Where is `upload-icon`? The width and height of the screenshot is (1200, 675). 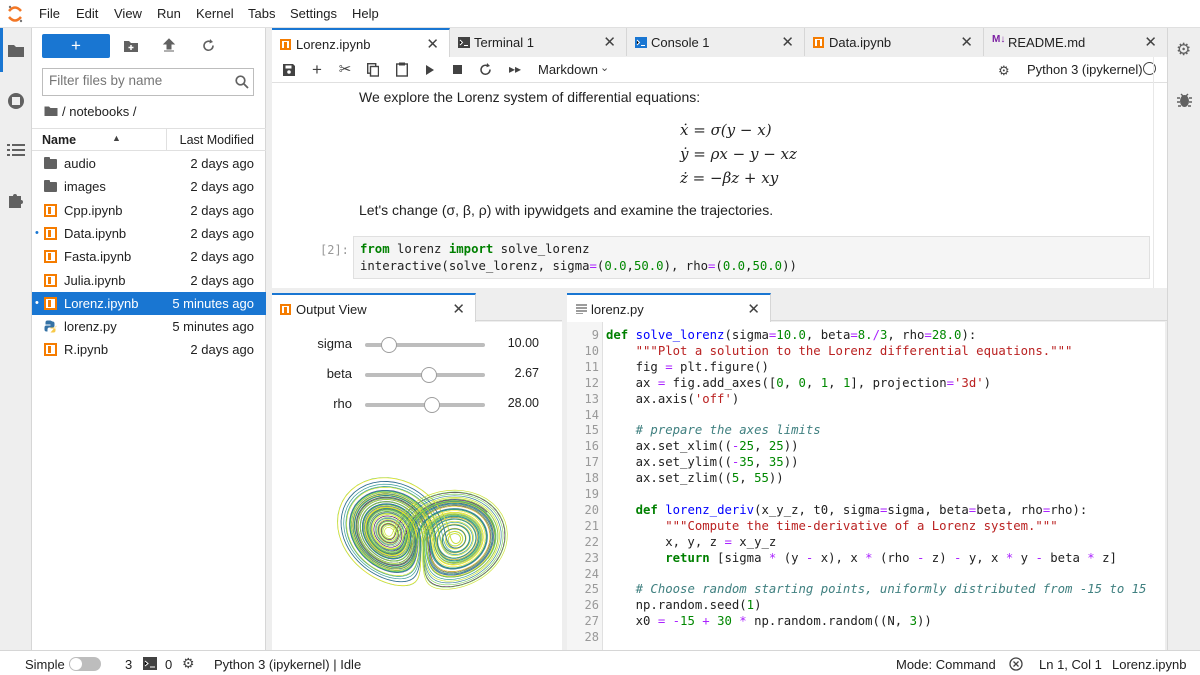 upload-icon is located at coordinates (169, 45).